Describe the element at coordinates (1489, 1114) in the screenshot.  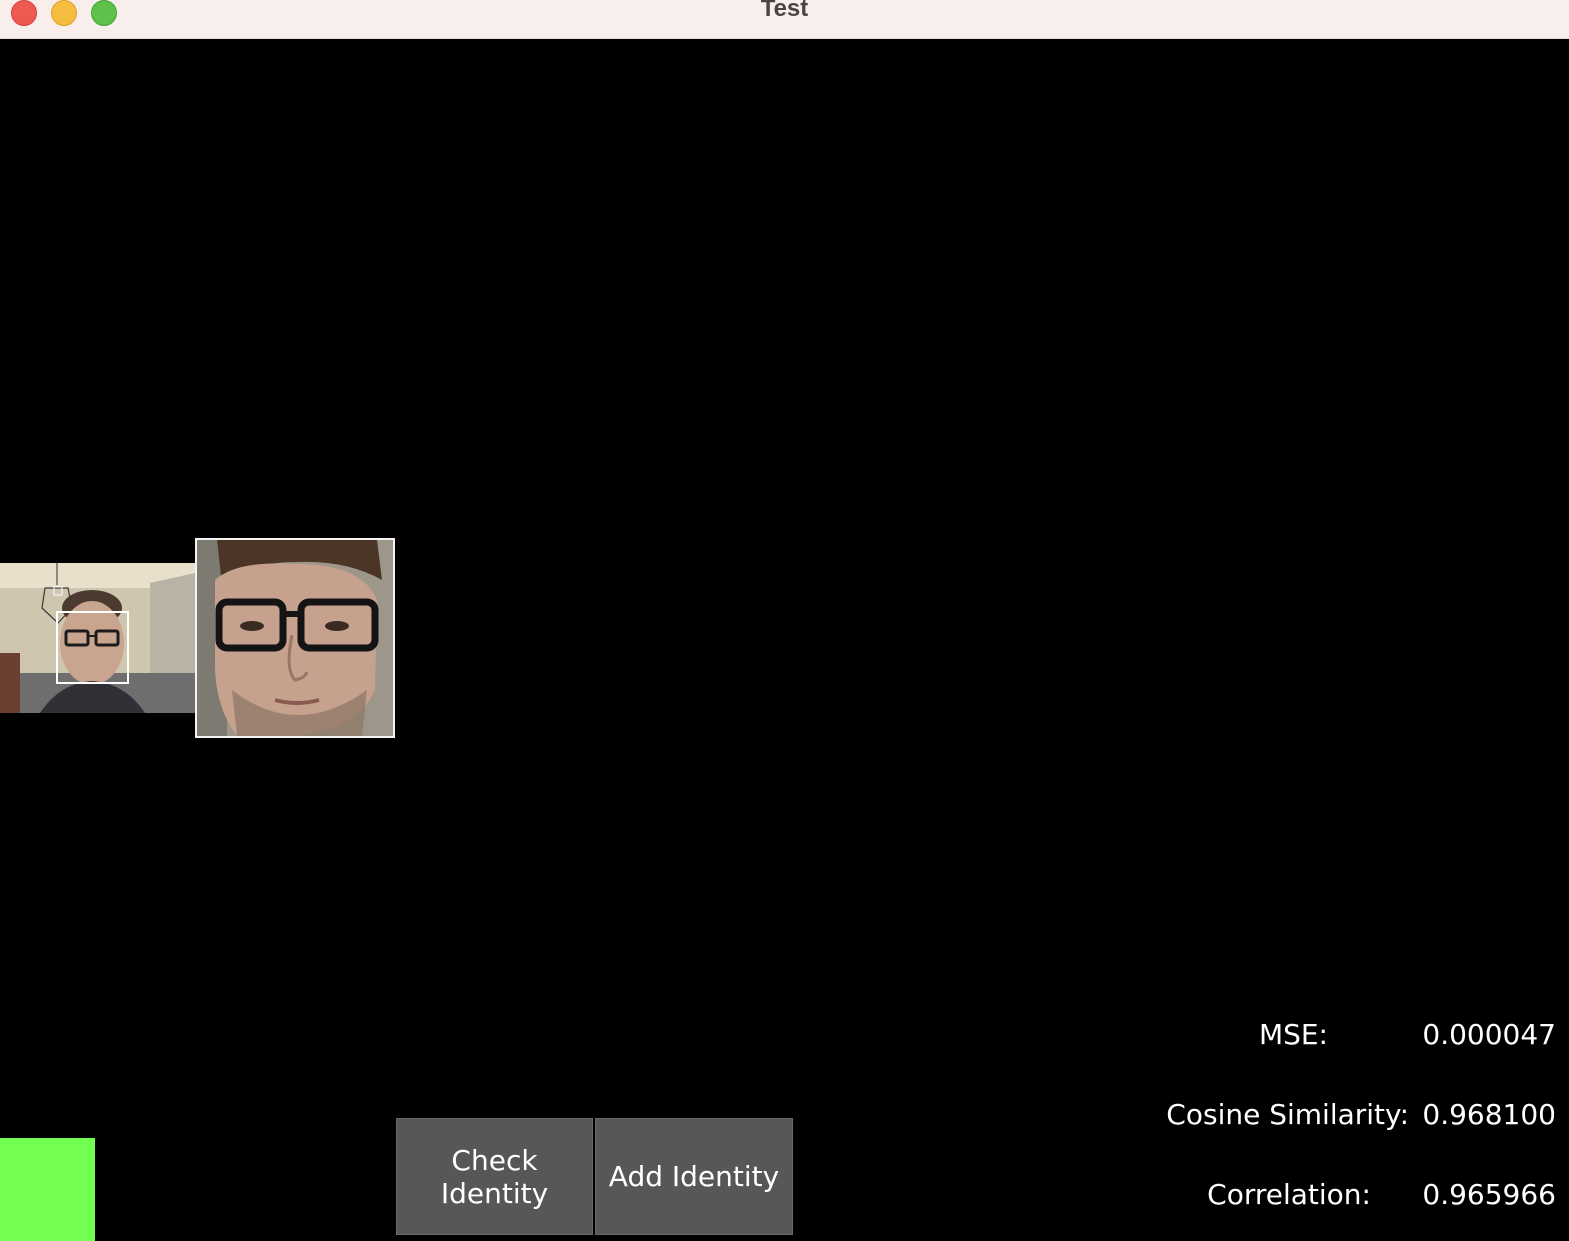
I see `cosine-similarity-value: 0.968100` at that location.